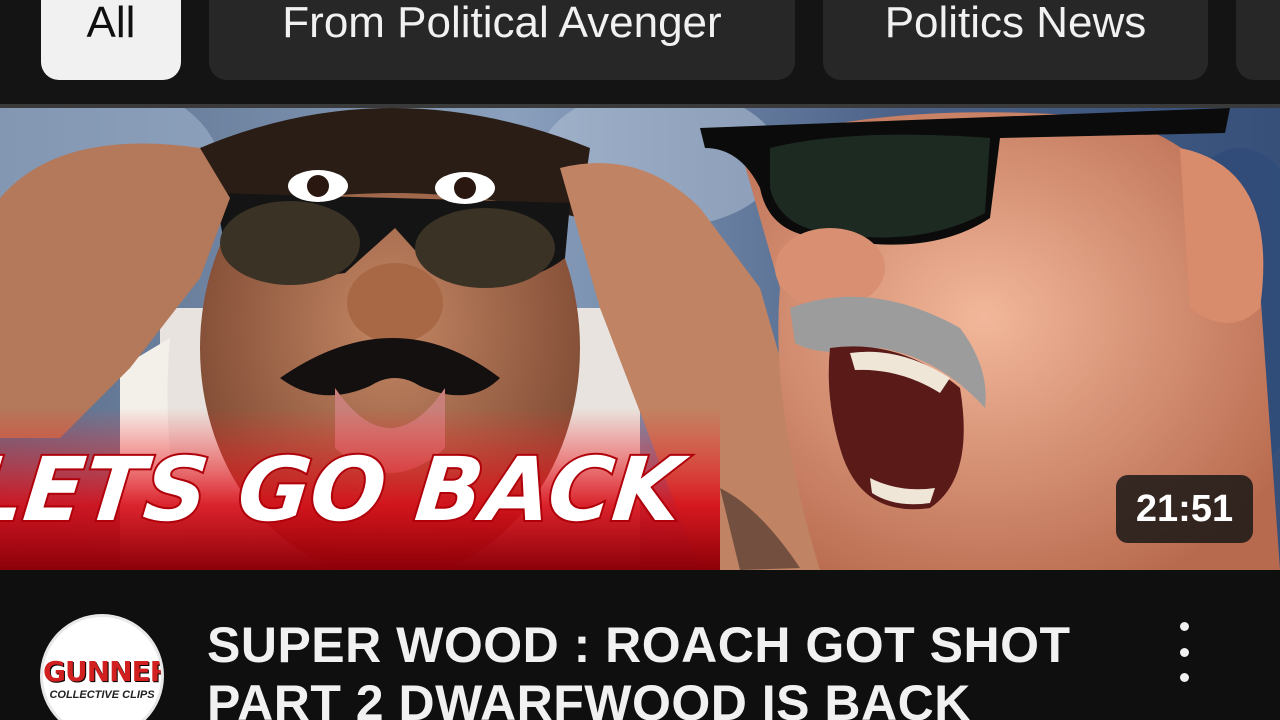  I want to click on video-duration-badge: 21:51, so click(1184, 509).